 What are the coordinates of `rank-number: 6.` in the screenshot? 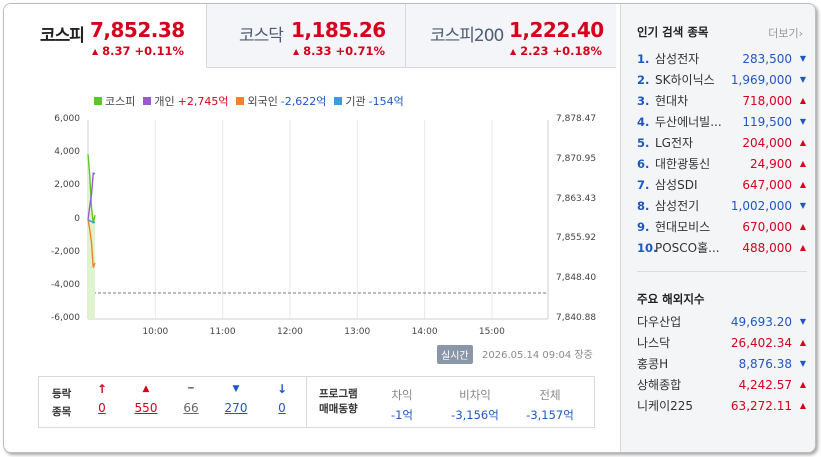 It's located at (643, 163).